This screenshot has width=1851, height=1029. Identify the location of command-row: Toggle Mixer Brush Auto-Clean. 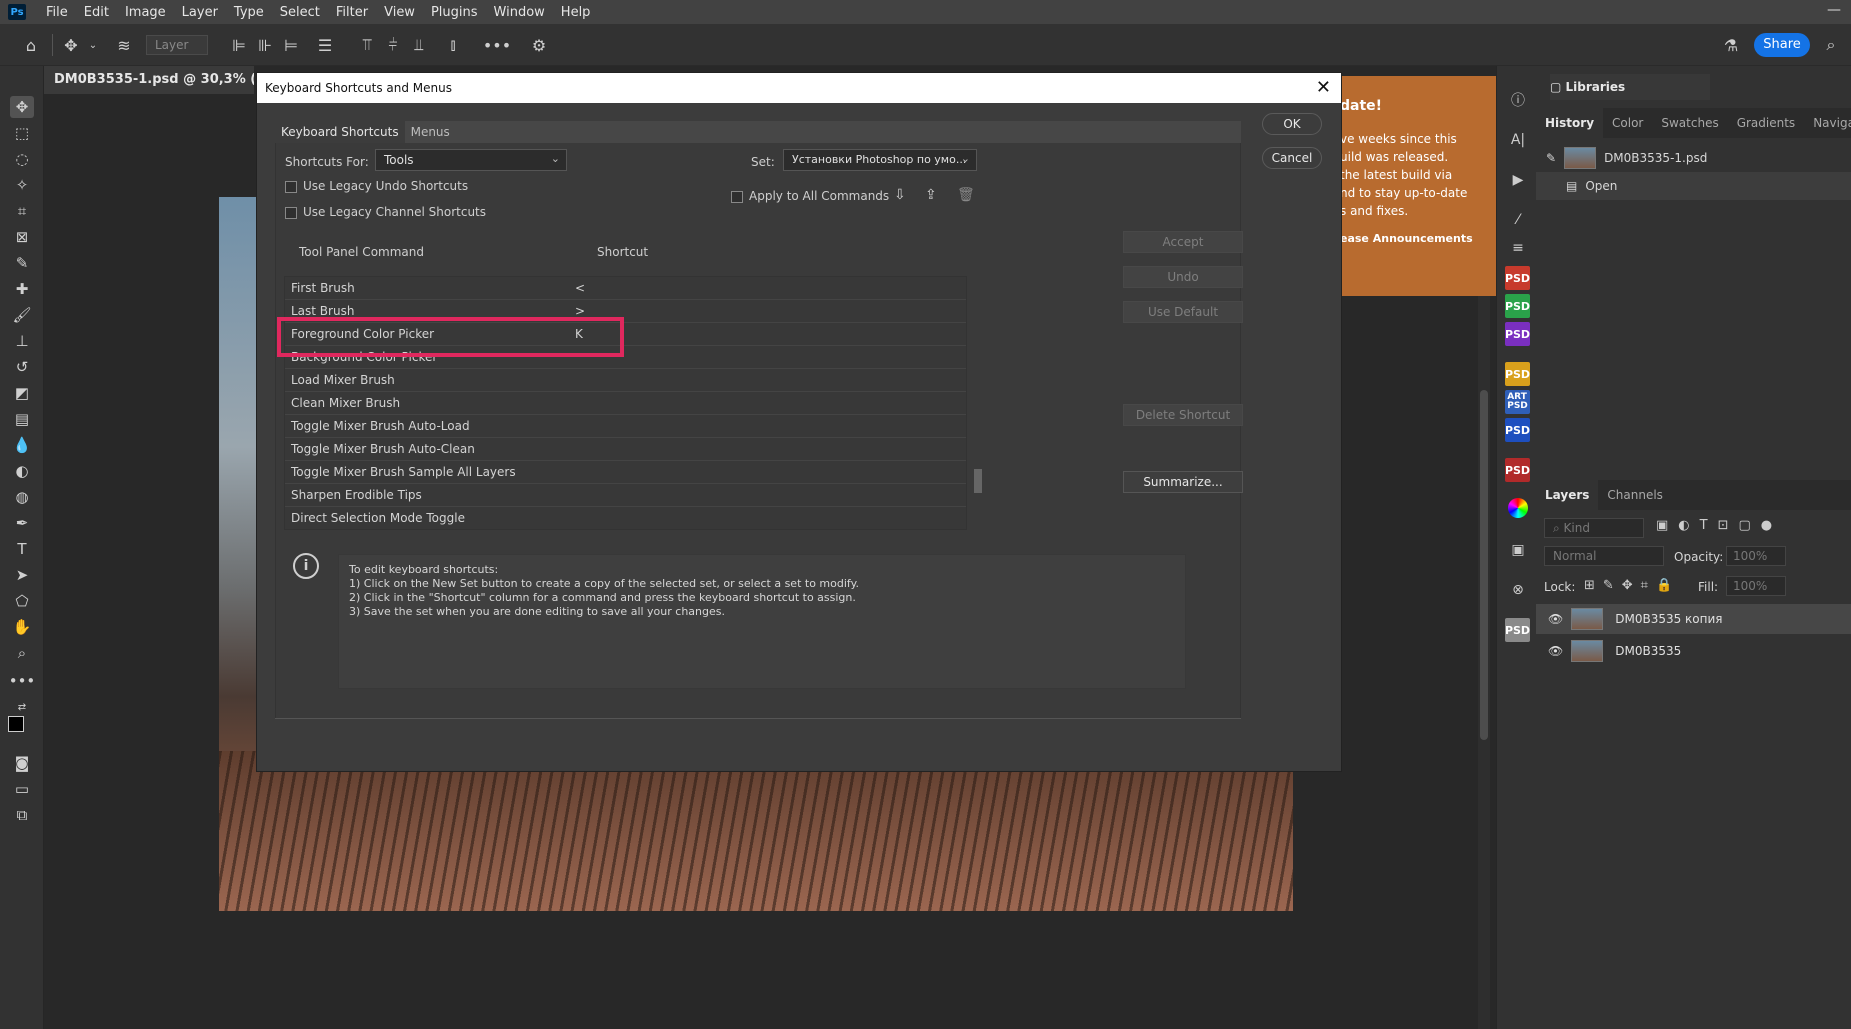
(625, 449).